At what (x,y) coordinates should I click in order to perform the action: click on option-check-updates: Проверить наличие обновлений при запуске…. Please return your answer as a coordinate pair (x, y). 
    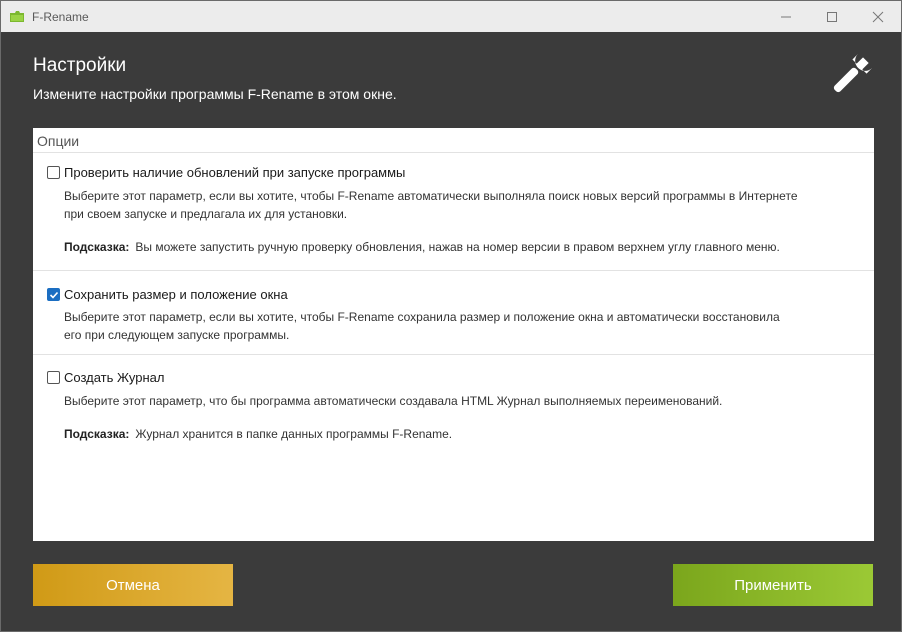
    Looking at the image, I should click on (226, 172).